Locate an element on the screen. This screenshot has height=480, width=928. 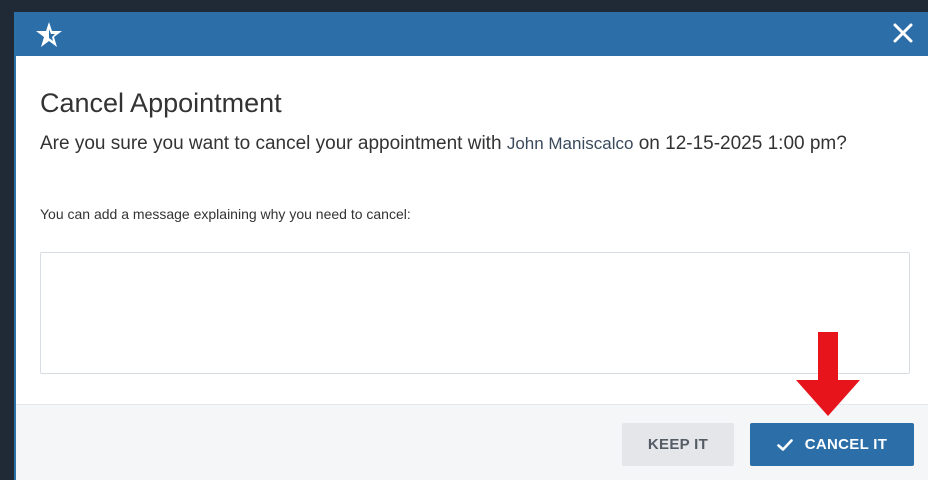
cancel-it-button: CANCEL IT is located at coordinates (832, 444).